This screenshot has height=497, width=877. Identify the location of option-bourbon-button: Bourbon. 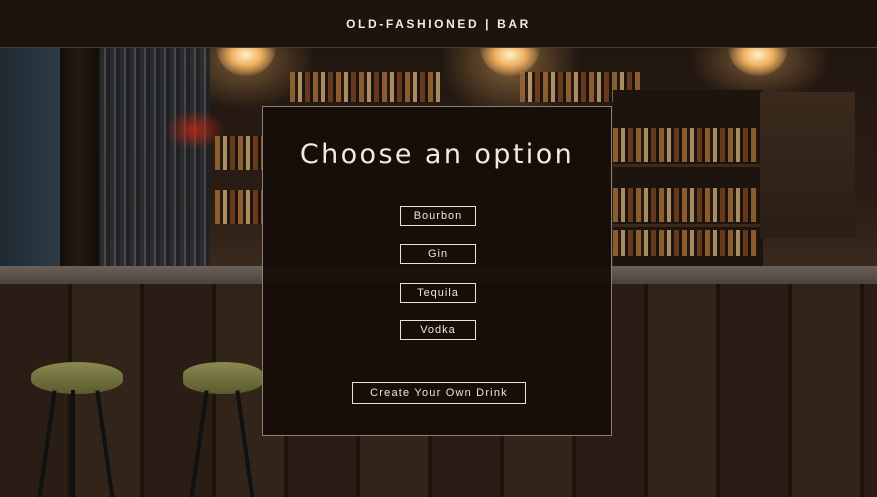
(438, 216).